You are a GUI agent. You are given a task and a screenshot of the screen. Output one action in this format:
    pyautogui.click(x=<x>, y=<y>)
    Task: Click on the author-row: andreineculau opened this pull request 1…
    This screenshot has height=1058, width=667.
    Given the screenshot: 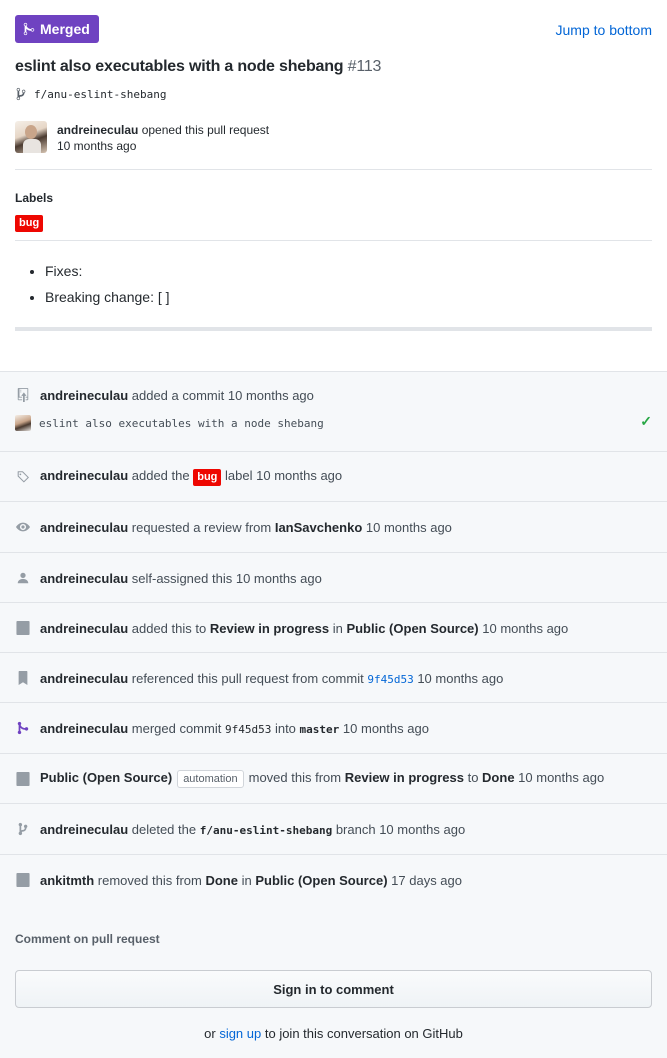 What is the action you would take?
    pyautogui.click(x=142, y=137)
    